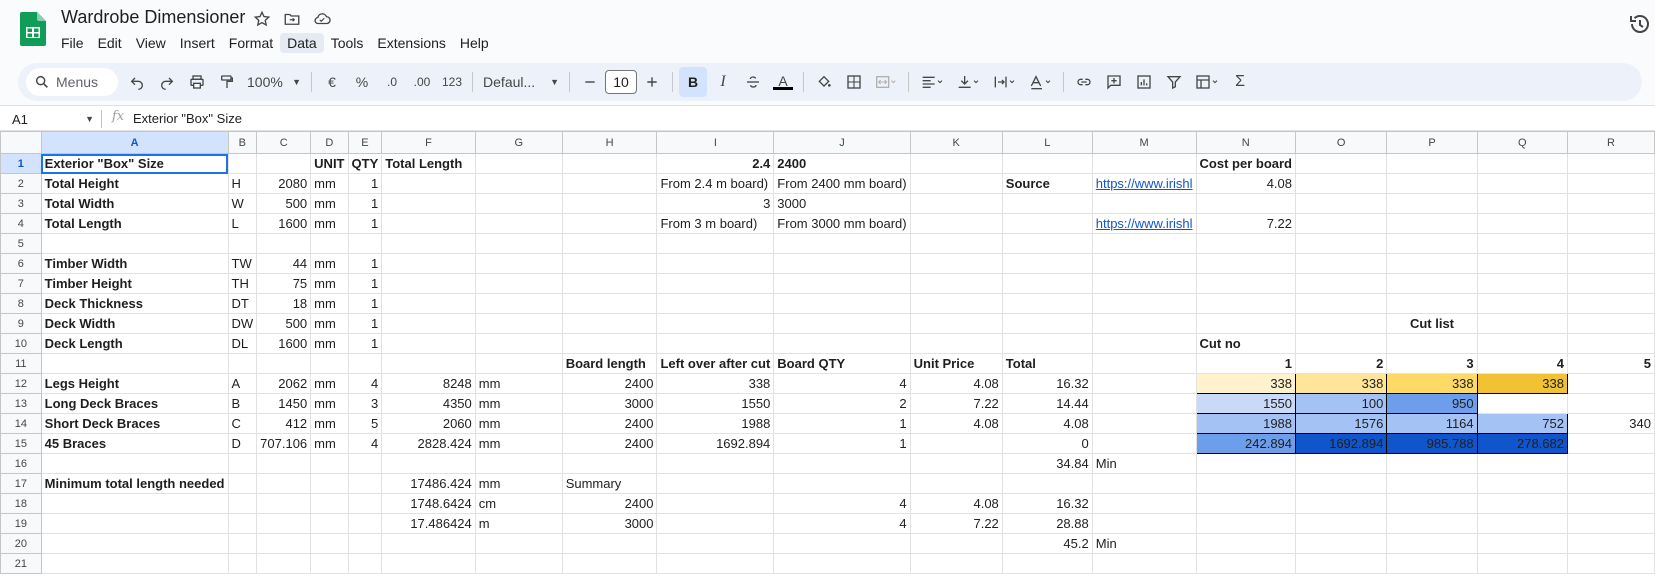 The image size is (1655, 587). I want to click on cell-r15, so click(1610, 443).